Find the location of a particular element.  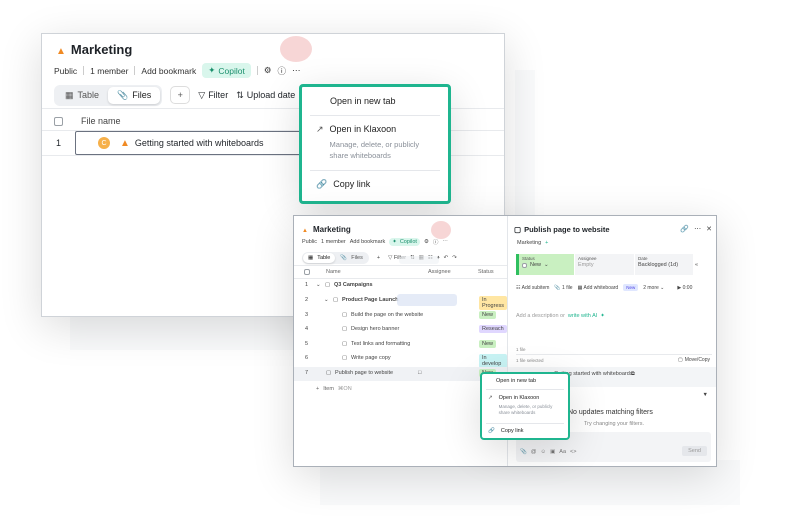

sort-button: ⇅ Upload date is located at coordinates (265, 95).